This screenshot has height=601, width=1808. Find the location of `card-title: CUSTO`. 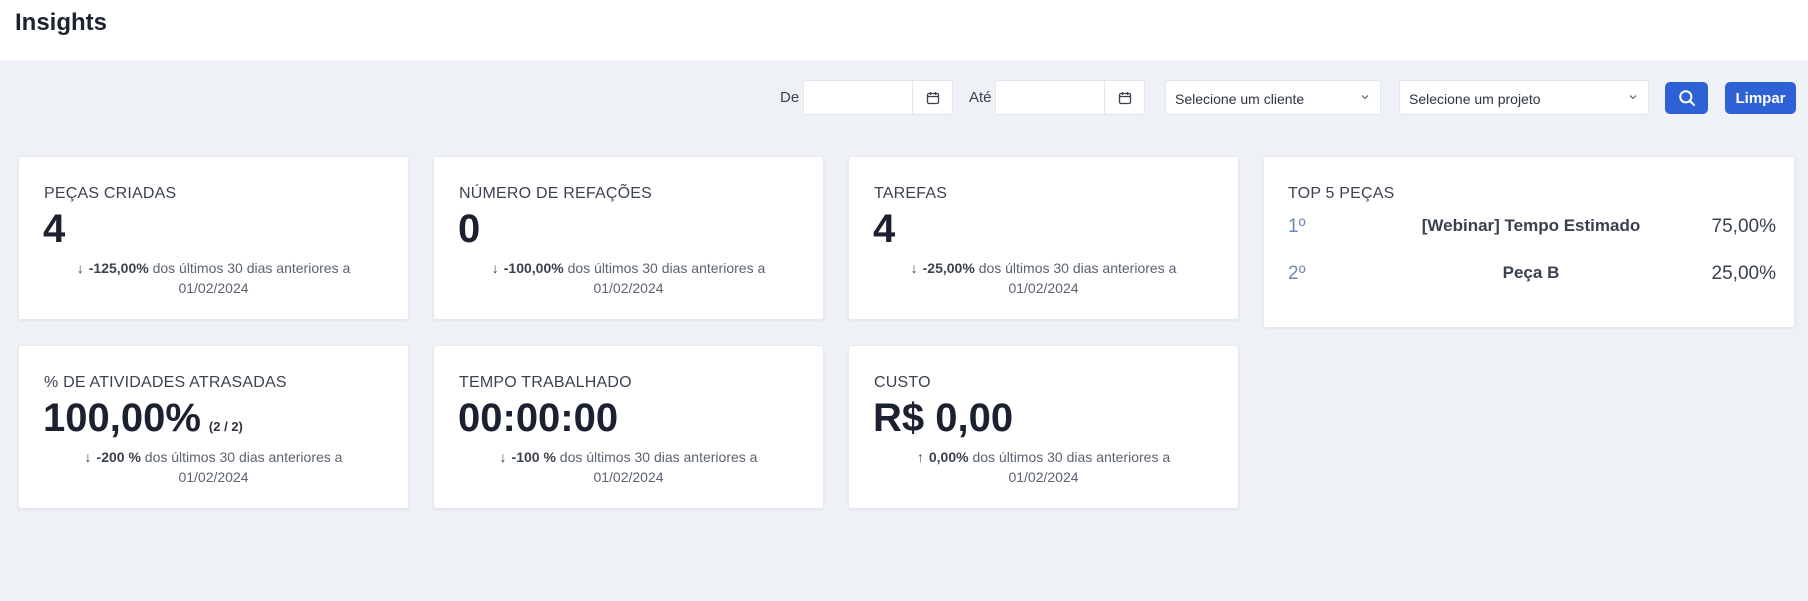

card-title: CUSTO is located at coordinates (902, 382).